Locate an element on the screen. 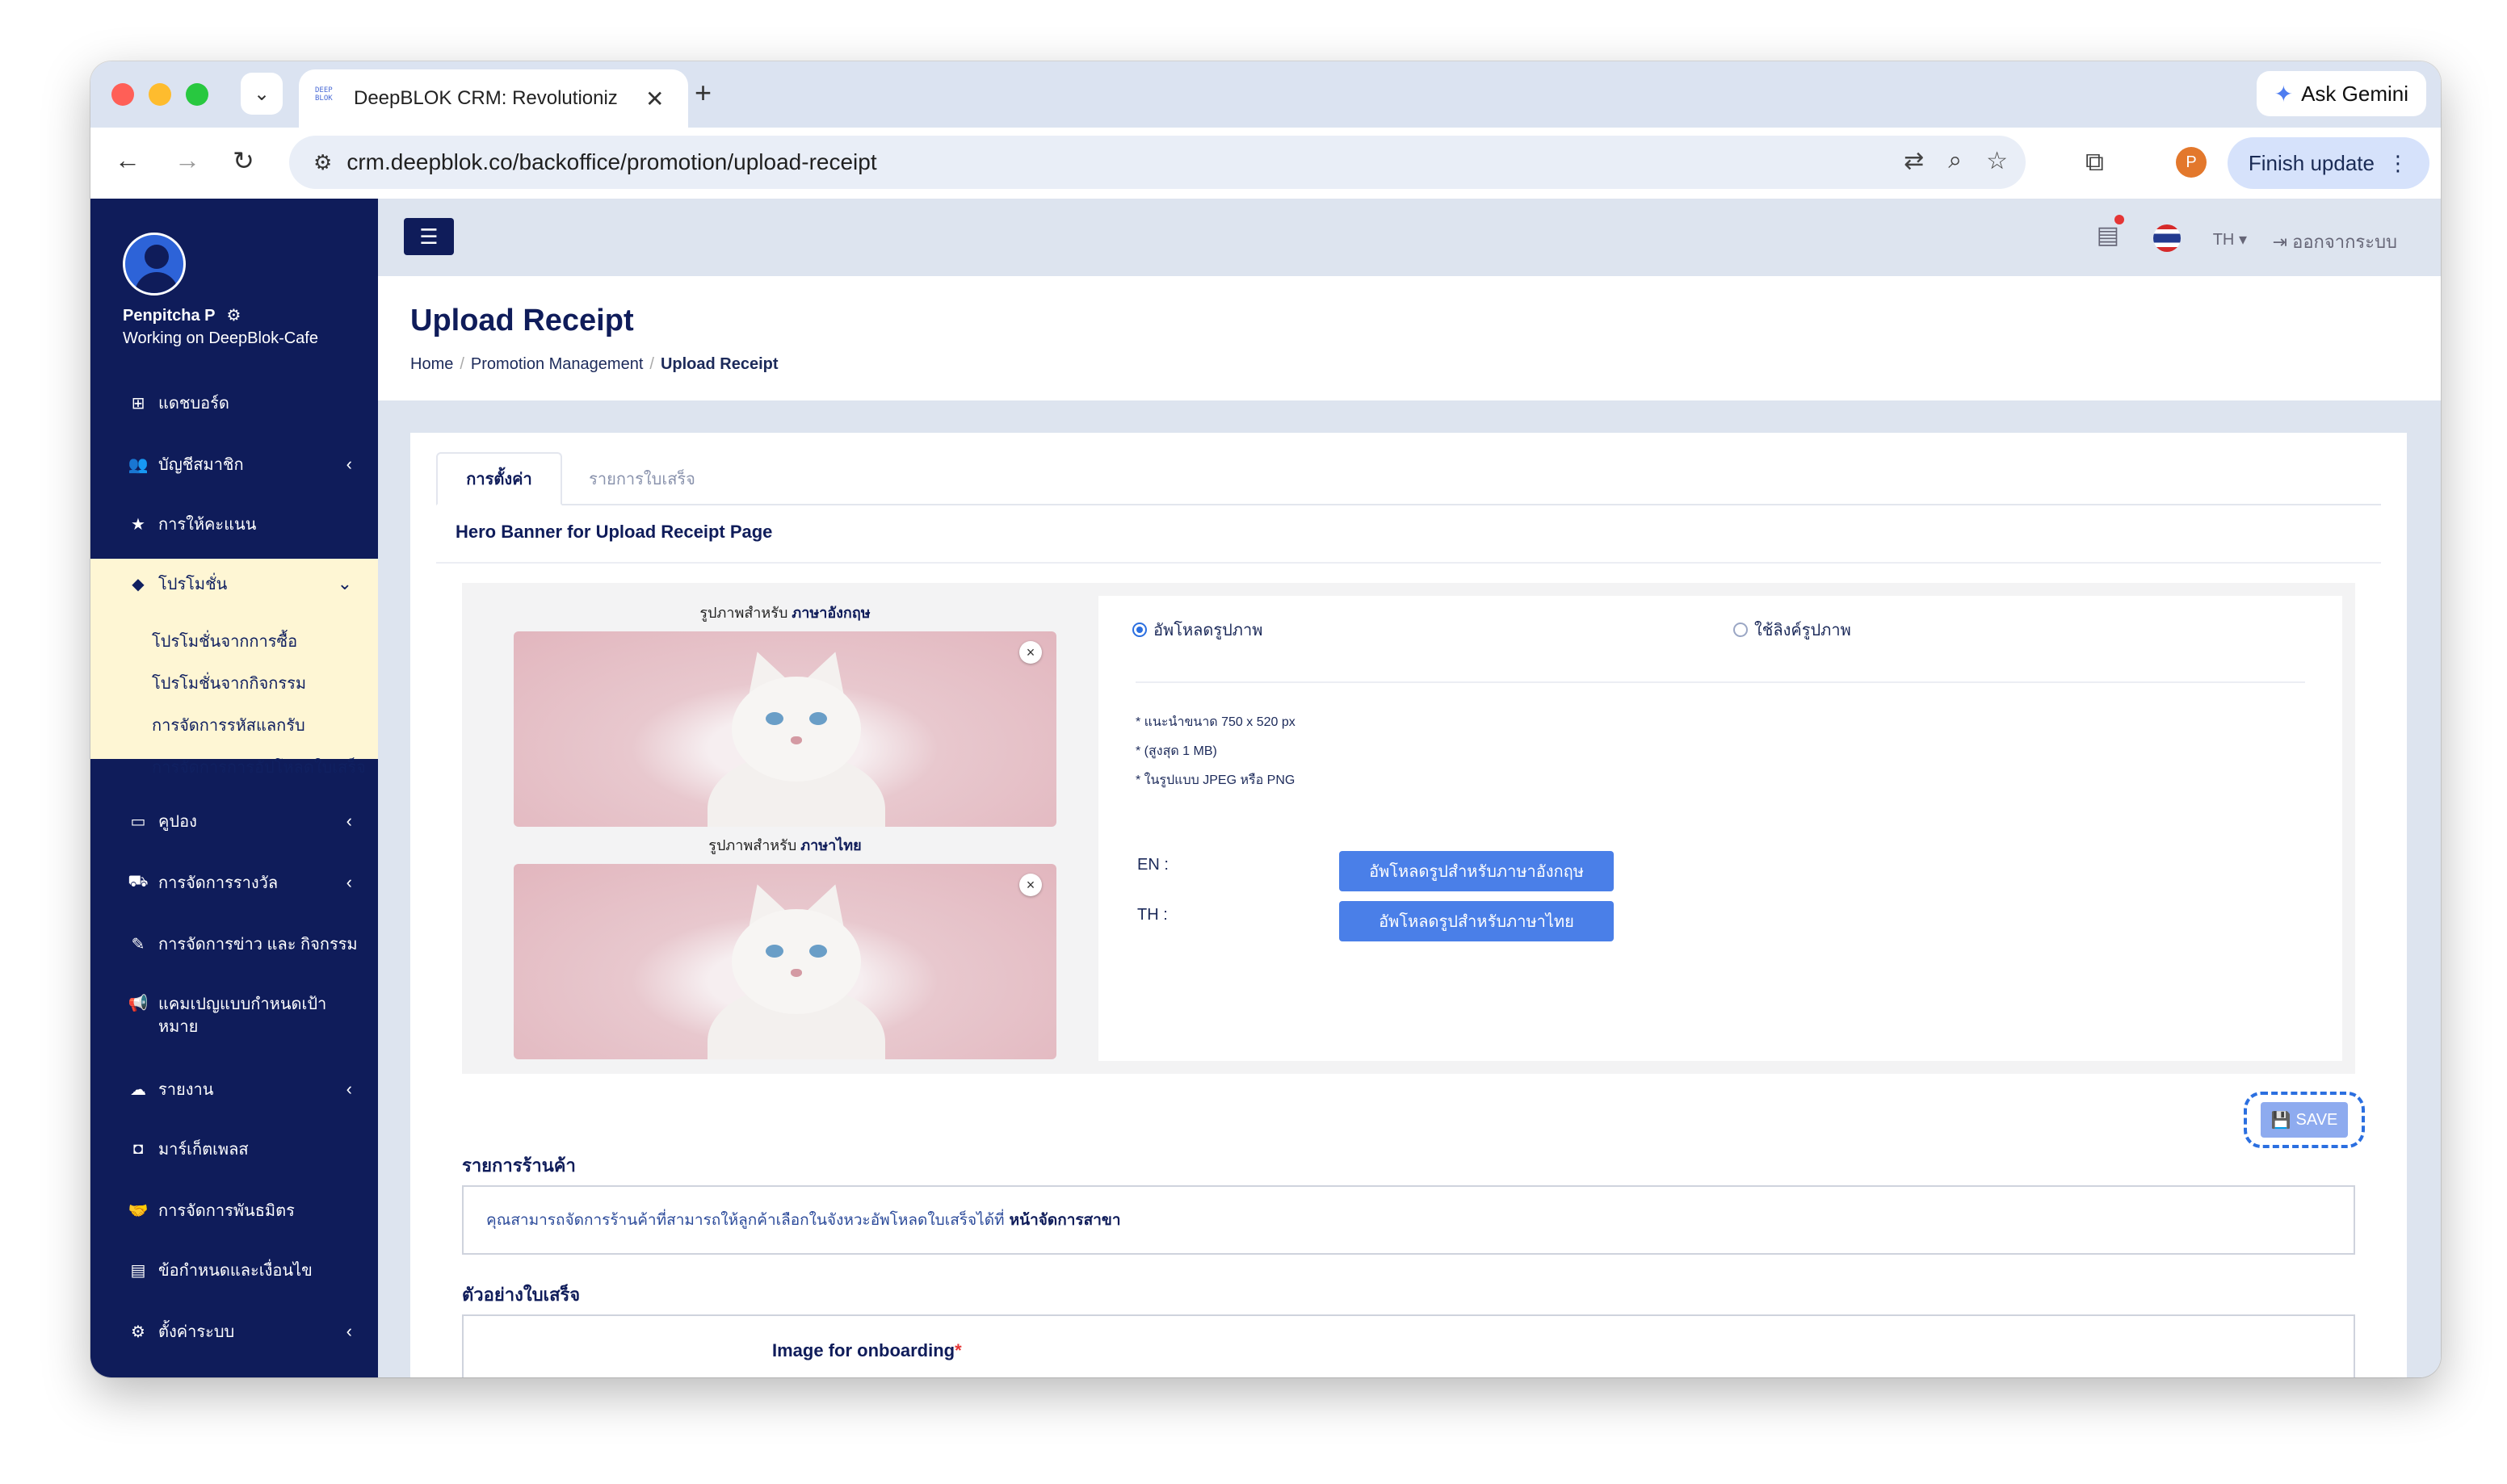  thai-flag-icon is located at coordinates (2167, 238).